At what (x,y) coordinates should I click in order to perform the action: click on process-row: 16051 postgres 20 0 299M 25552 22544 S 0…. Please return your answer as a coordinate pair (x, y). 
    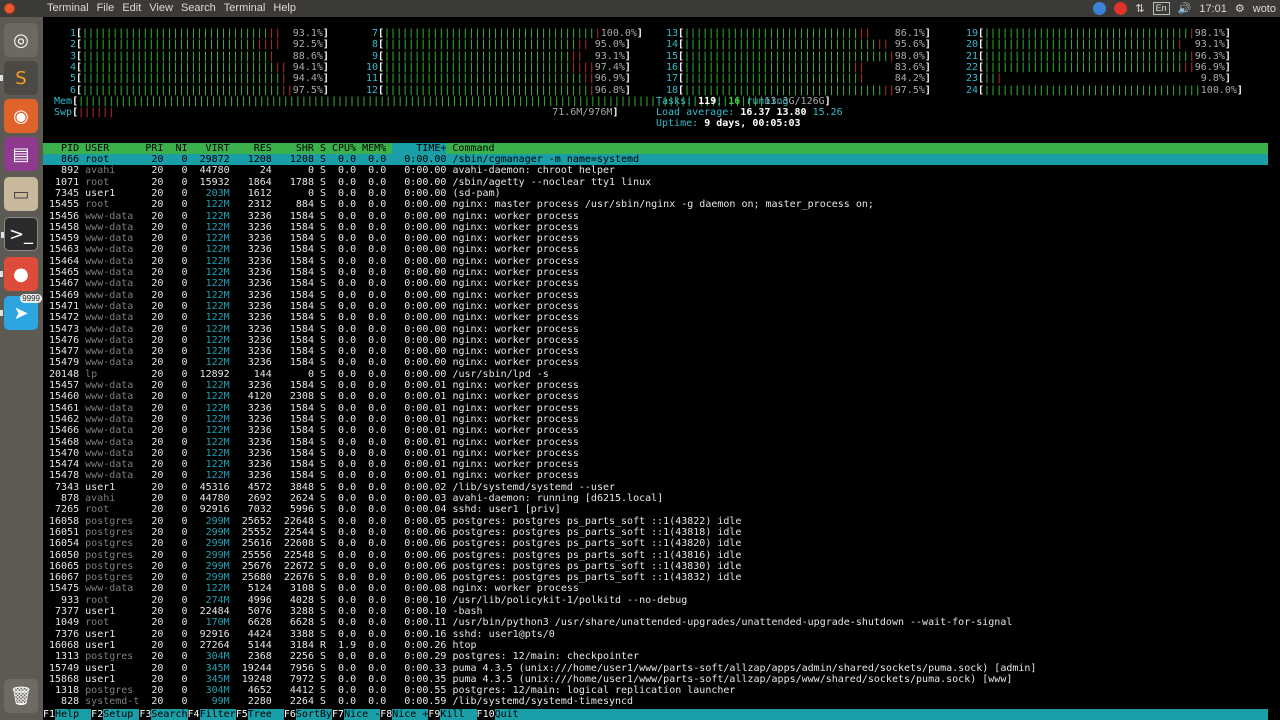
    Looking at the image, I should click on (655, 532).